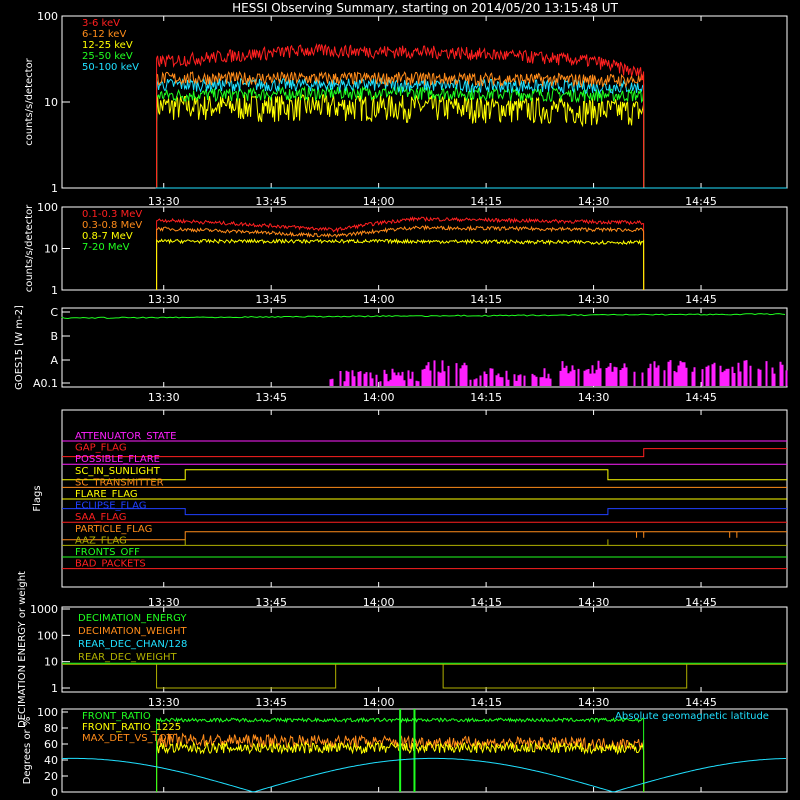 This screenshot has height=800, width=800. What do you see at coordinates (47, 16) in the screenshot?
I see `panel-hxr-ylabel-2: 100` at bounding box center [47, 16].